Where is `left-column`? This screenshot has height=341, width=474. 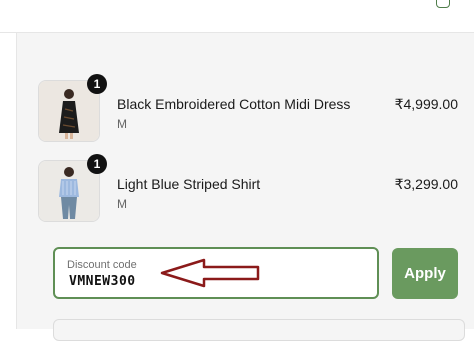
left-column is located at coordinates (8, 181).